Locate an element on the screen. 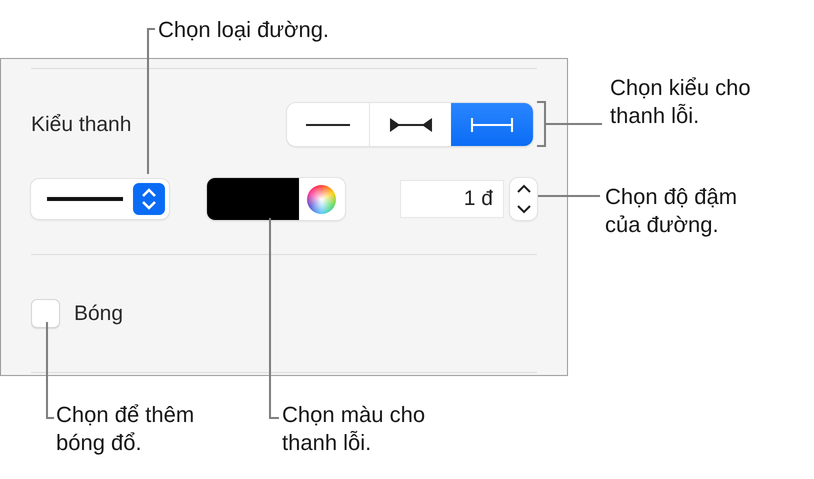  callout-text: Chọn kiểu cho thanh lỗi. is located at coordinates (681, 102).